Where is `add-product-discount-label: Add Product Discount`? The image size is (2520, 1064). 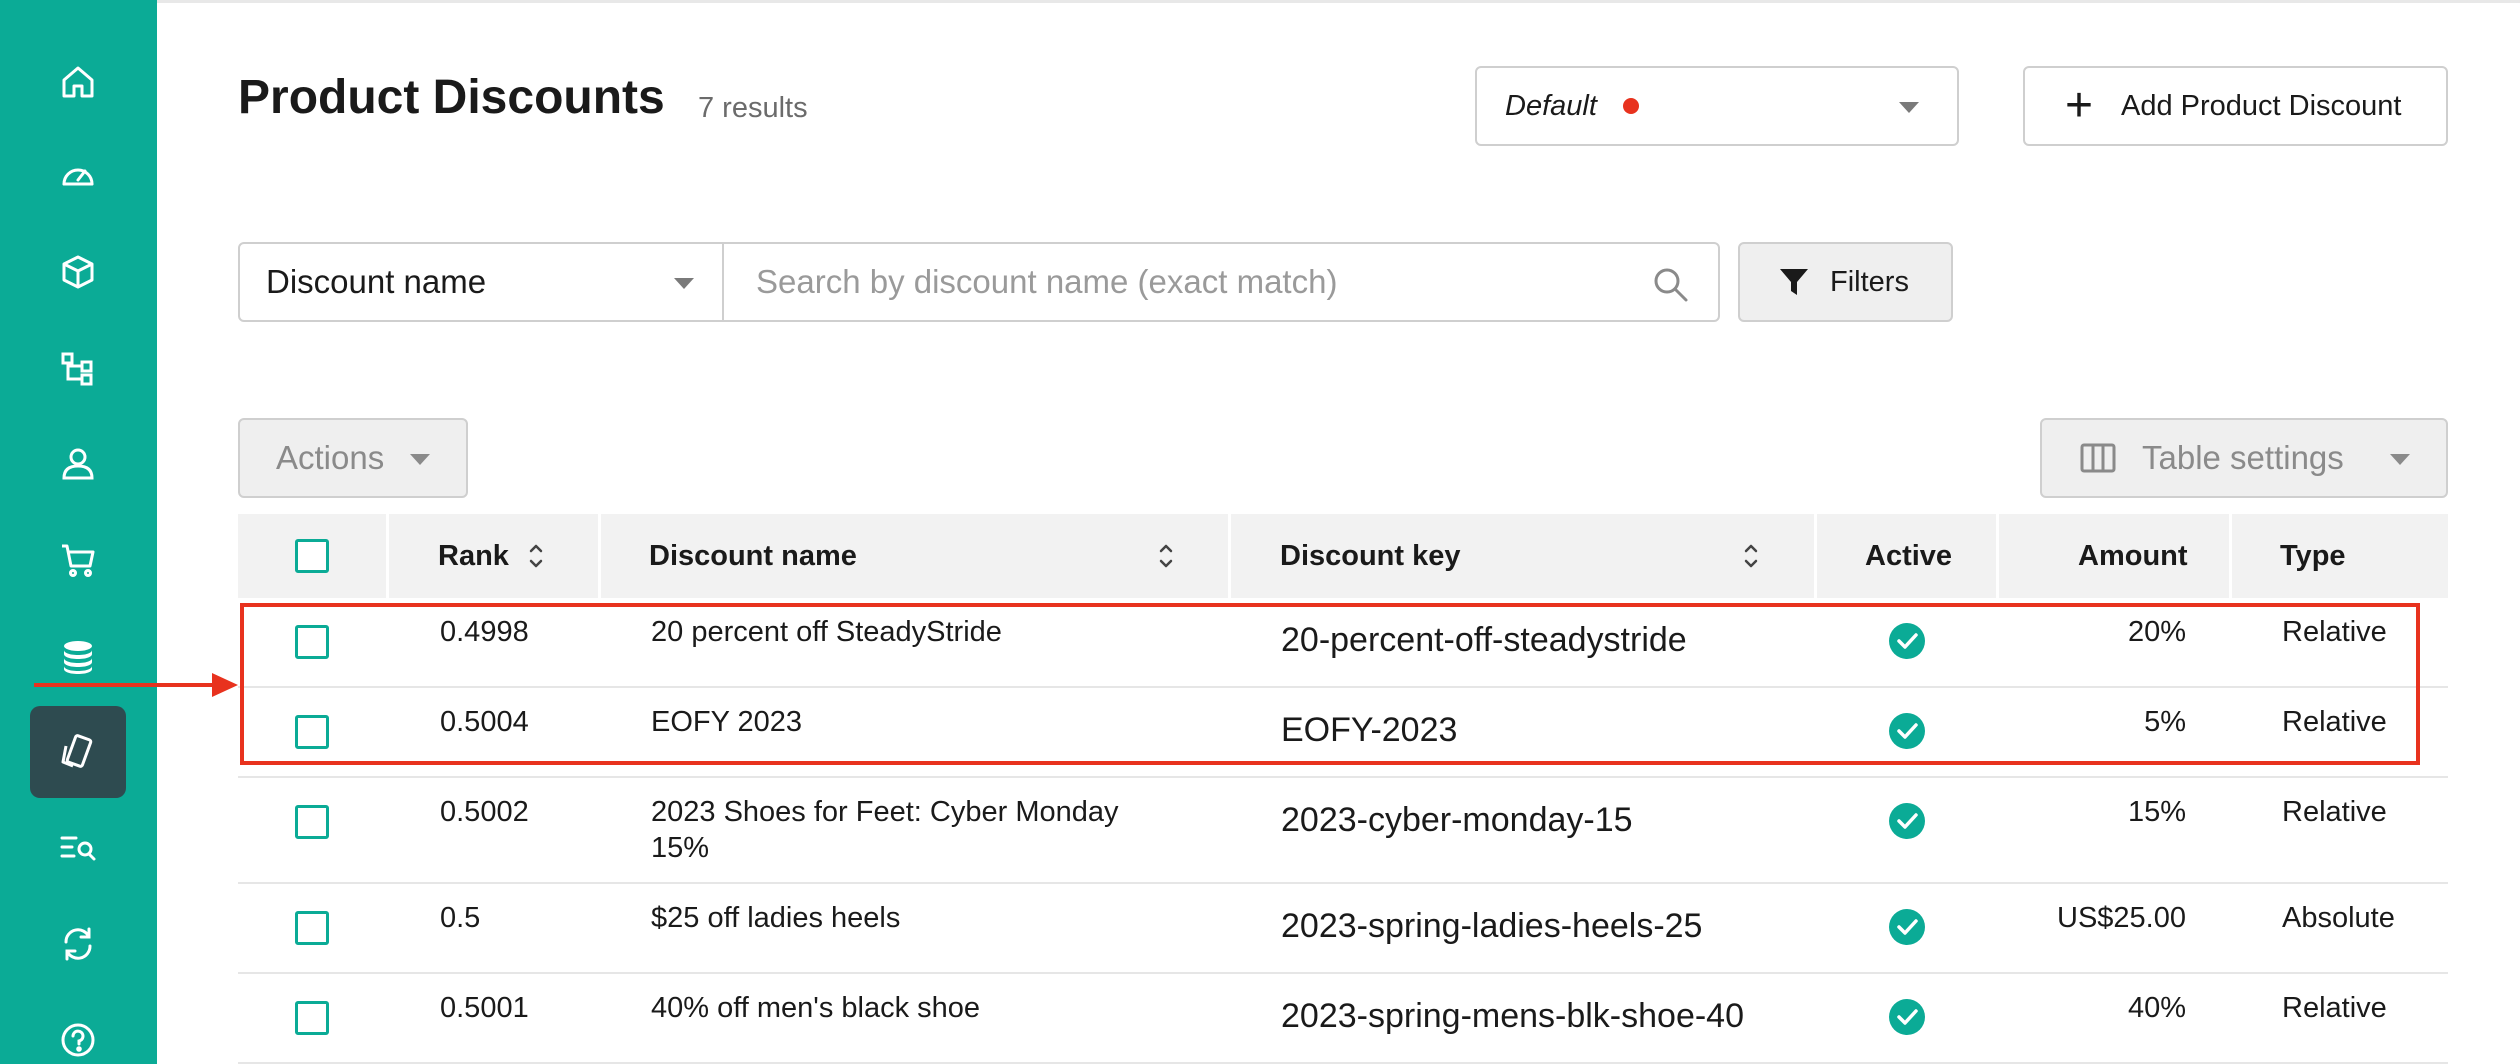 add-product-discount-label: Add Product Discount is located at coordinates (2261, 105).